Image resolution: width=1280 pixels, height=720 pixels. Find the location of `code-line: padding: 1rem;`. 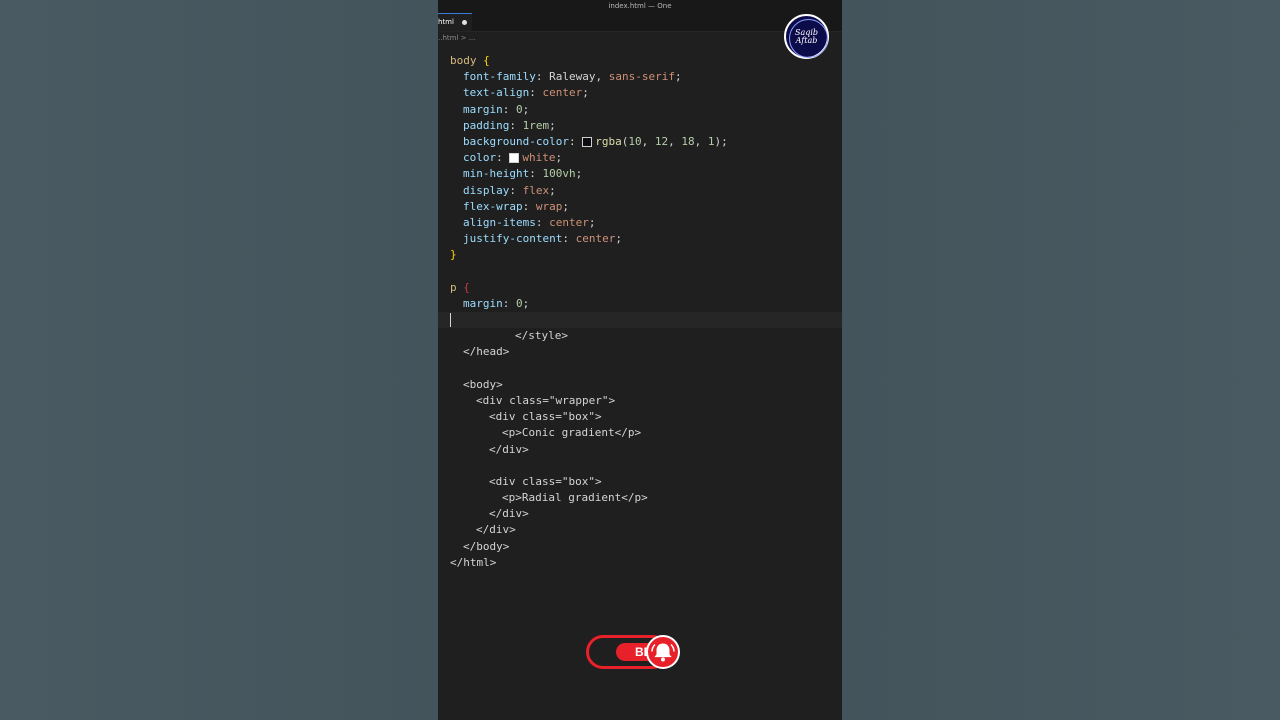

code-line: padding: 1rem; is located at coordinates (640, 126).